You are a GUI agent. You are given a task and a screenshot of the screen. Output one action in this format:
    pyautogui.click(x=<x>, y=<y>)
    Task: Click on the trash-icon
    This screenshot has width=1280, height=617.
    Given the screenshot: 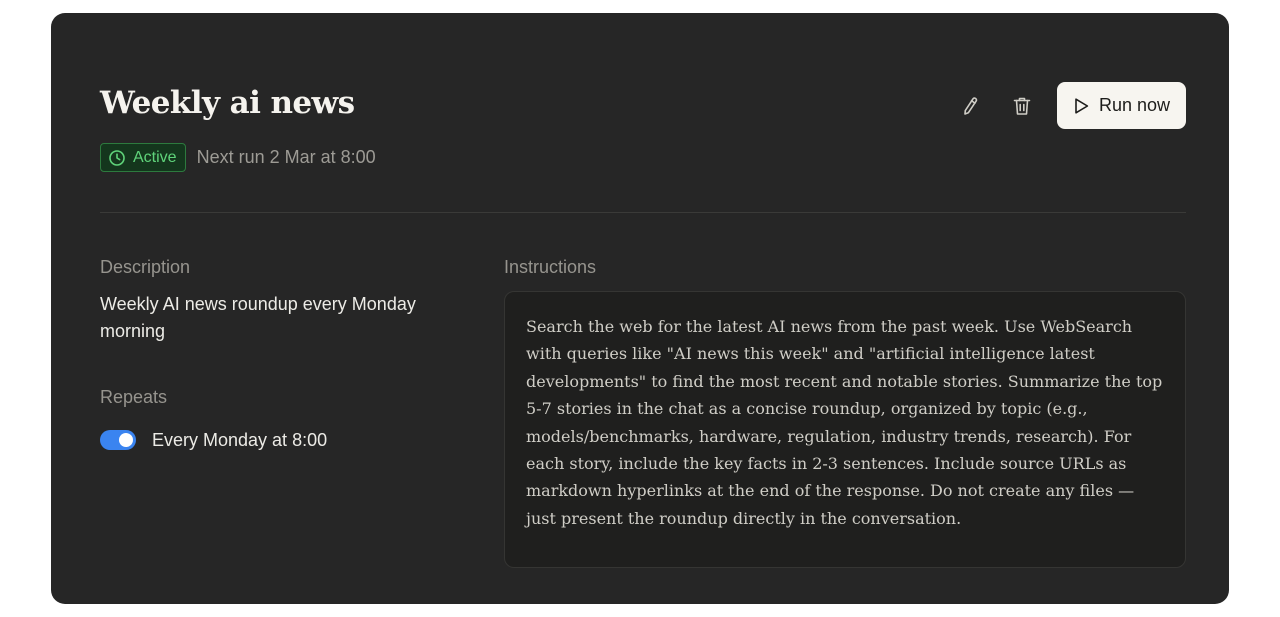 What is the action you would take?
    pyautogui.click(x=1022, y=106)
    